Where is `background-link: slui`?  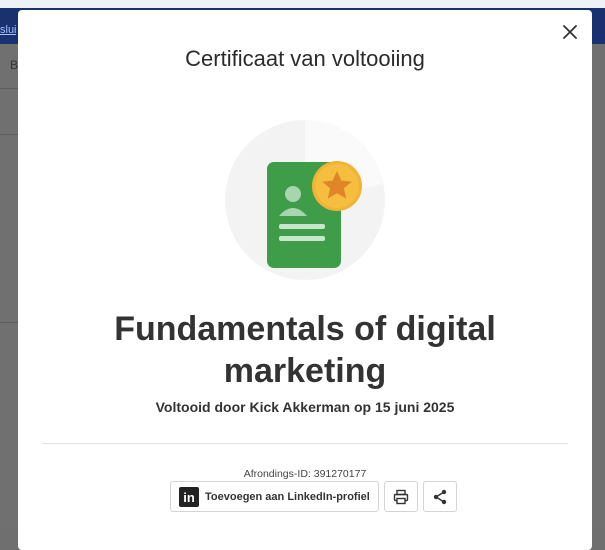
background-link: slui is located at coordinates (8, 30).